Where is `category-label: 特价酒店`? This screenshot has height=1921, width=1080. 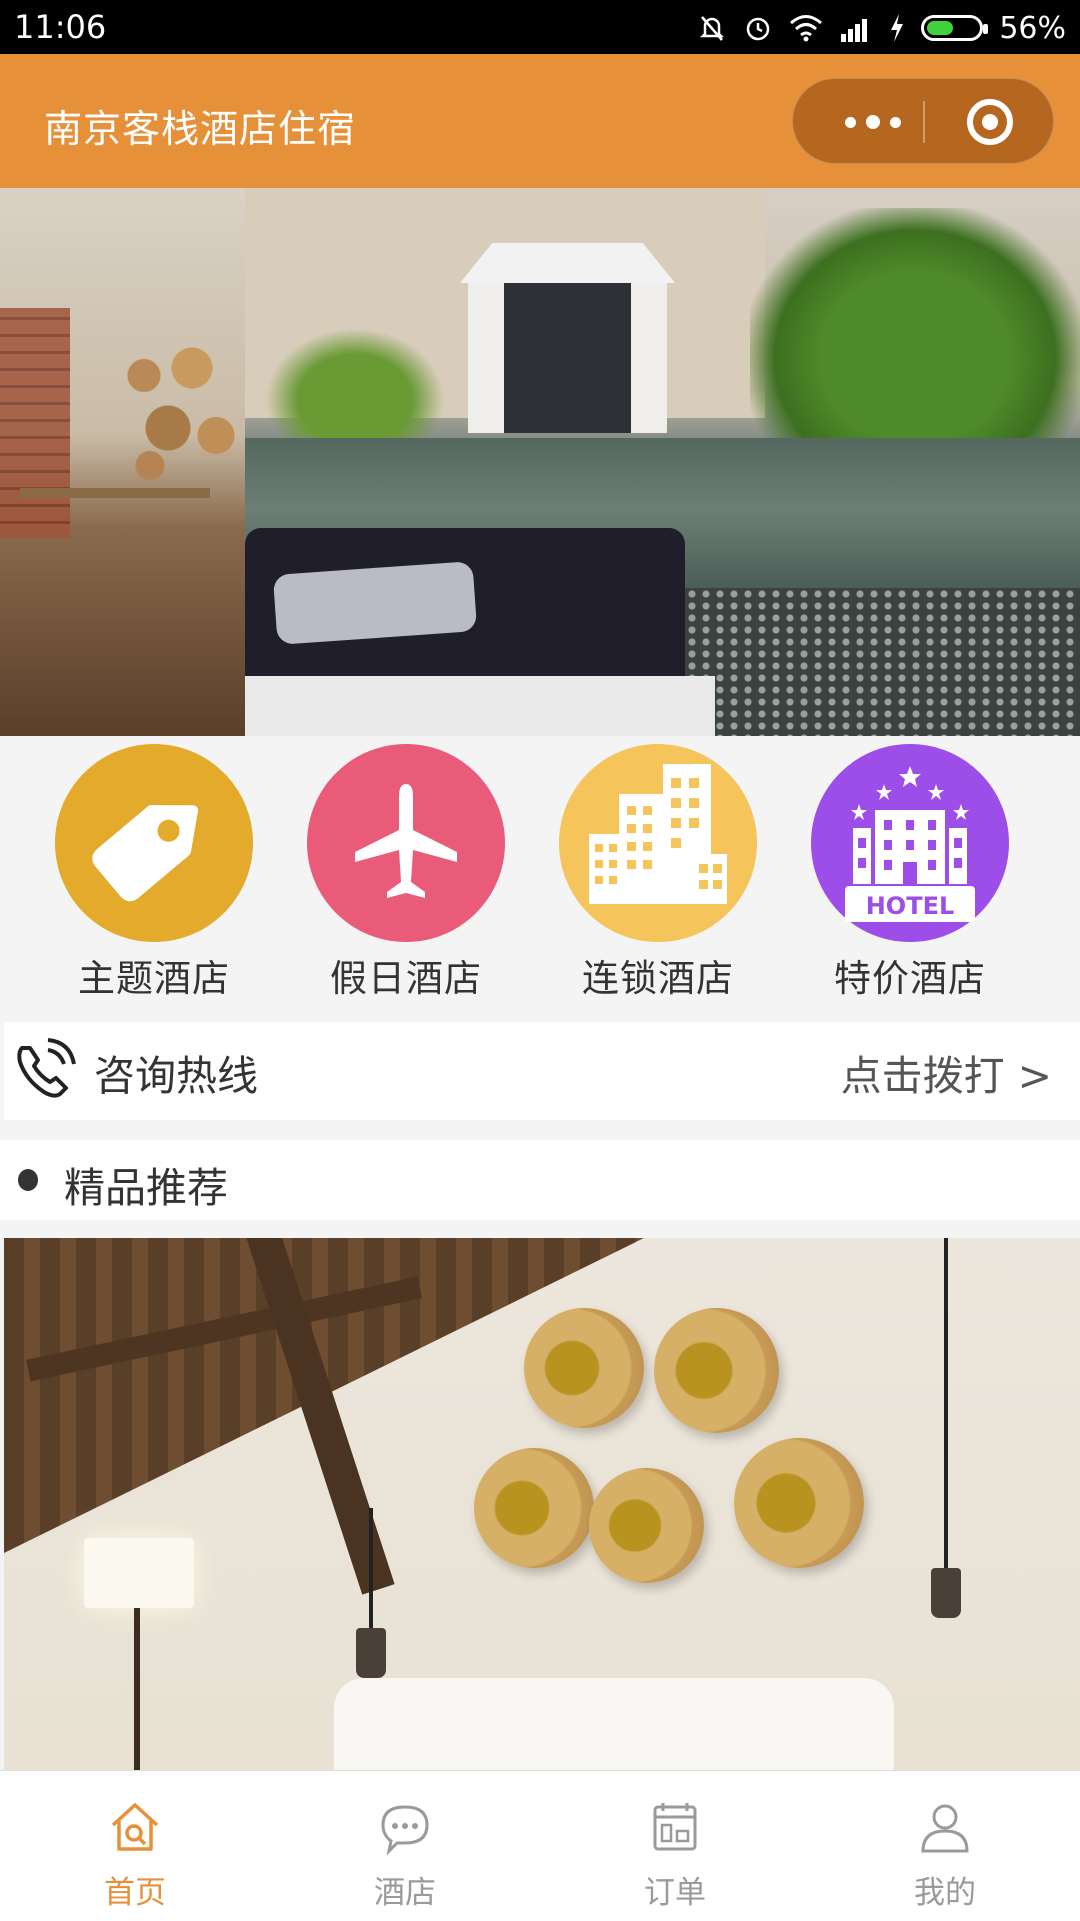 category-label: 特价酒店 is located at coordinates (910, 978).